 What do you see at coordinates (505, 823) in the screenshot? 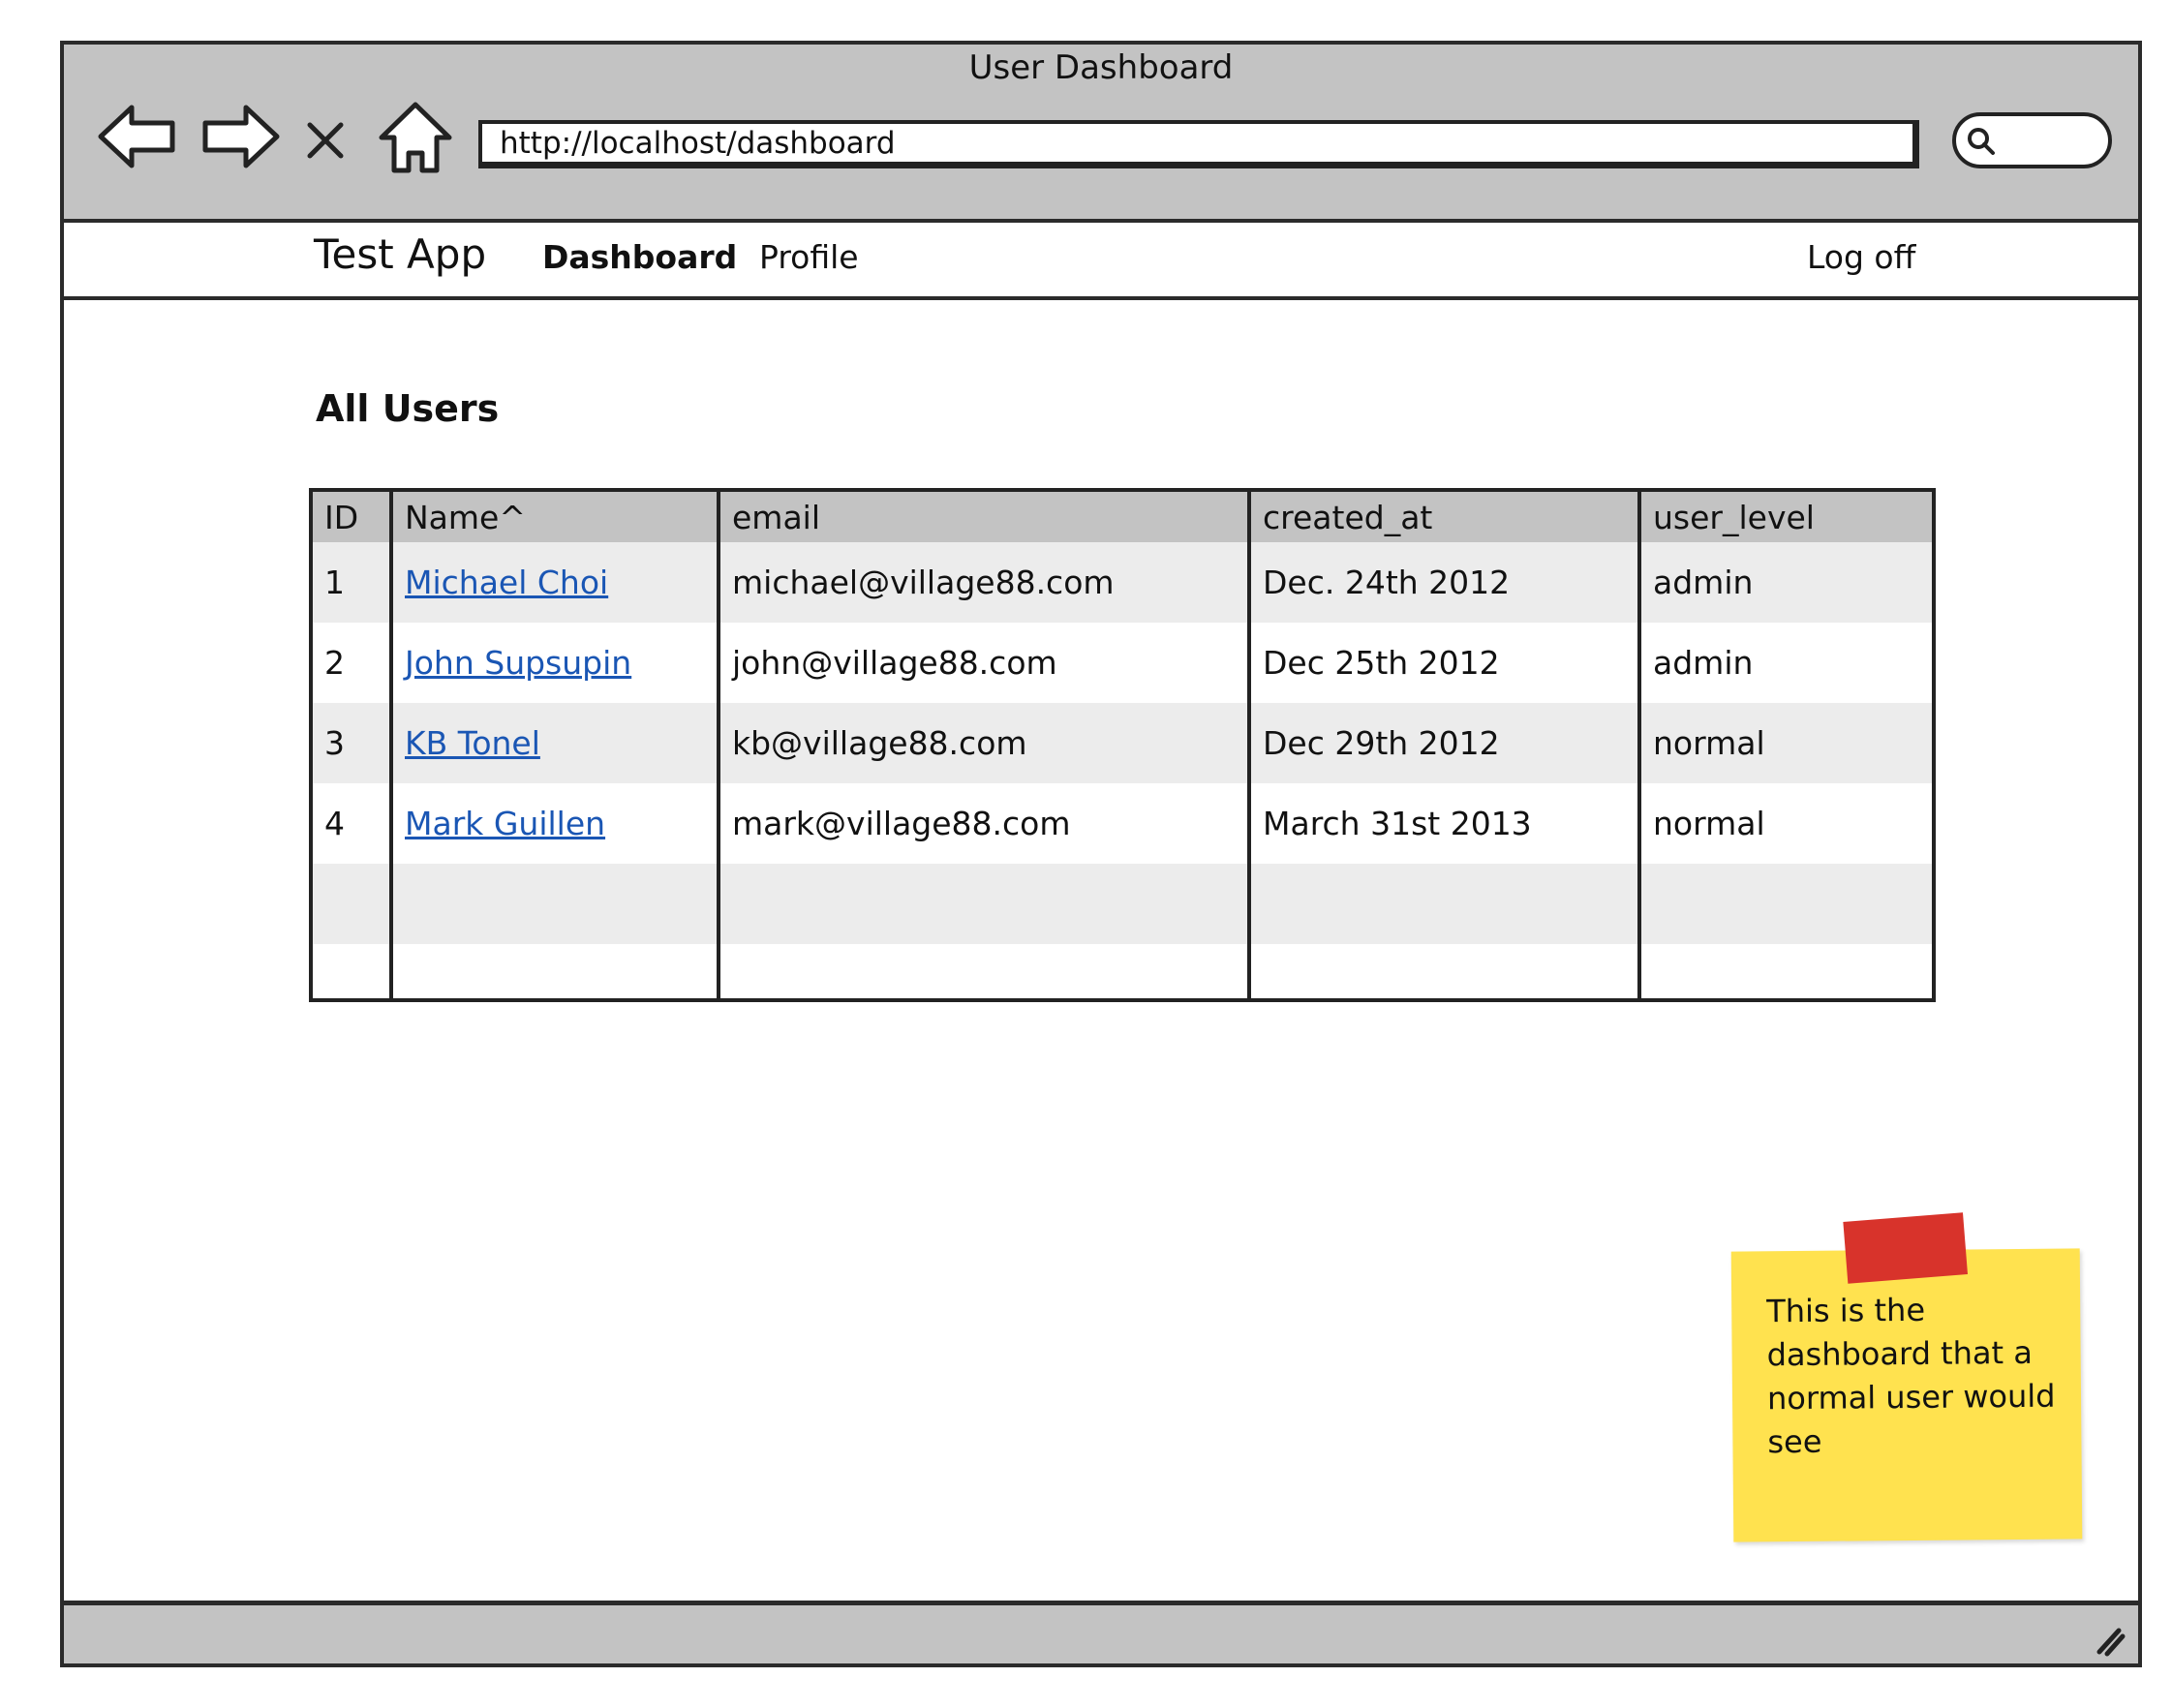
I see `user-link: Mark Guillen` at bounding box center [505, 823].